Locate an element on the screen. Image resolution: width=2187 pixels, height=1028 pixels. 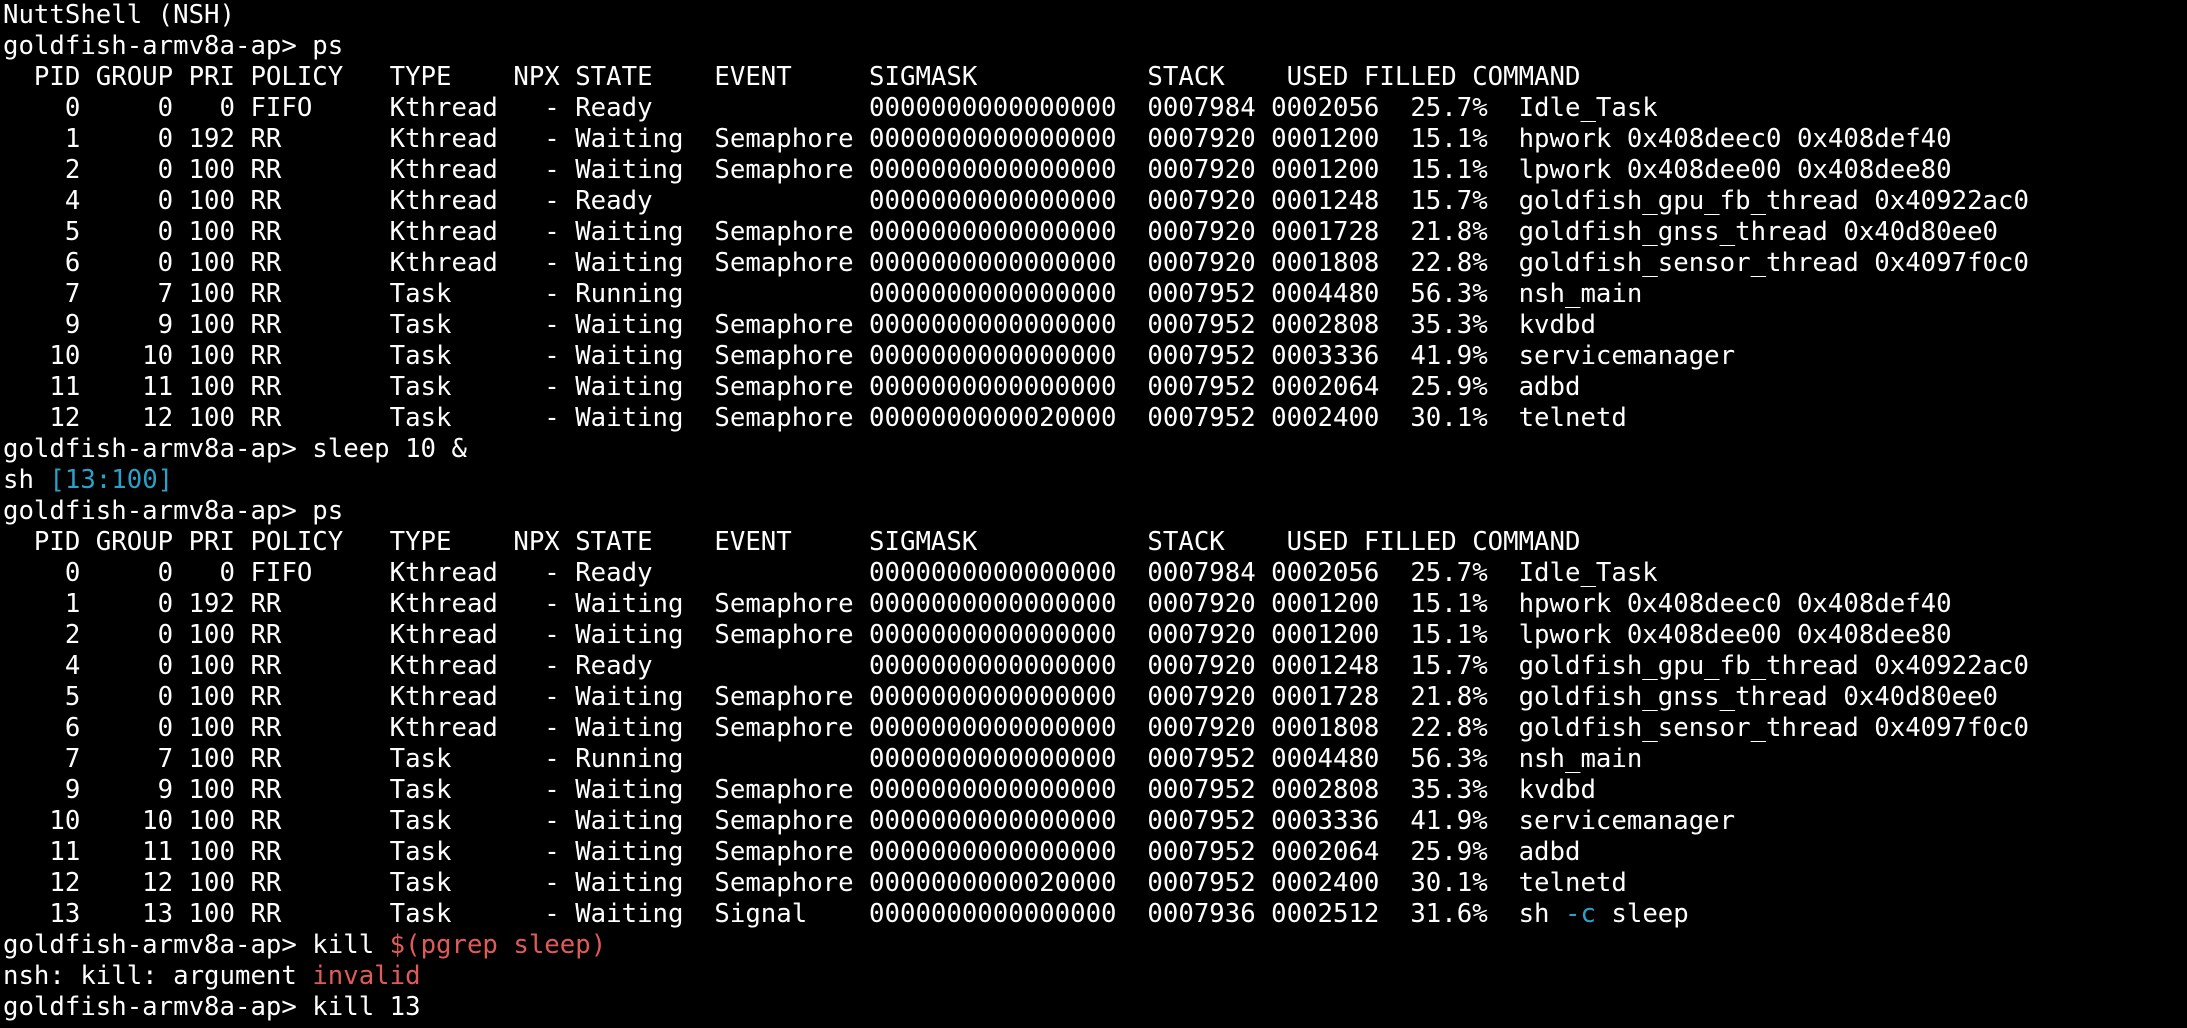
terminal-text-segment: goldfish-armv8a-ap> kill 13 is located at coordinates (212, 1007).